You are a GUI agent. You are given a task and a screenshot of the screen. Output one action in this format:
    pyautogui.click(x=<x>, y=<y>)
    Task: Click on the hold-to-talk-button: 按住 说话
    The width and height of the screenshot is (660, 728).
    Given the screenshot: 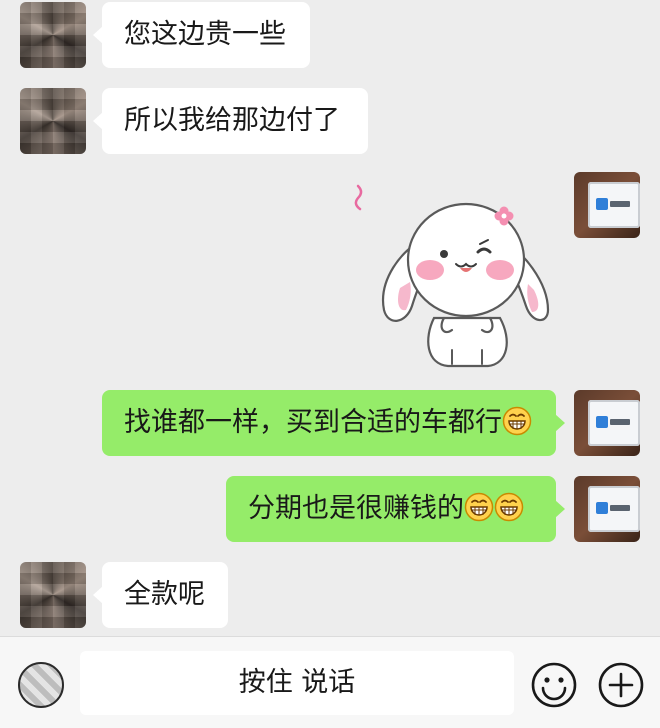 What is the action you would take?
    pyautogui.click(x=297, y=683)
    